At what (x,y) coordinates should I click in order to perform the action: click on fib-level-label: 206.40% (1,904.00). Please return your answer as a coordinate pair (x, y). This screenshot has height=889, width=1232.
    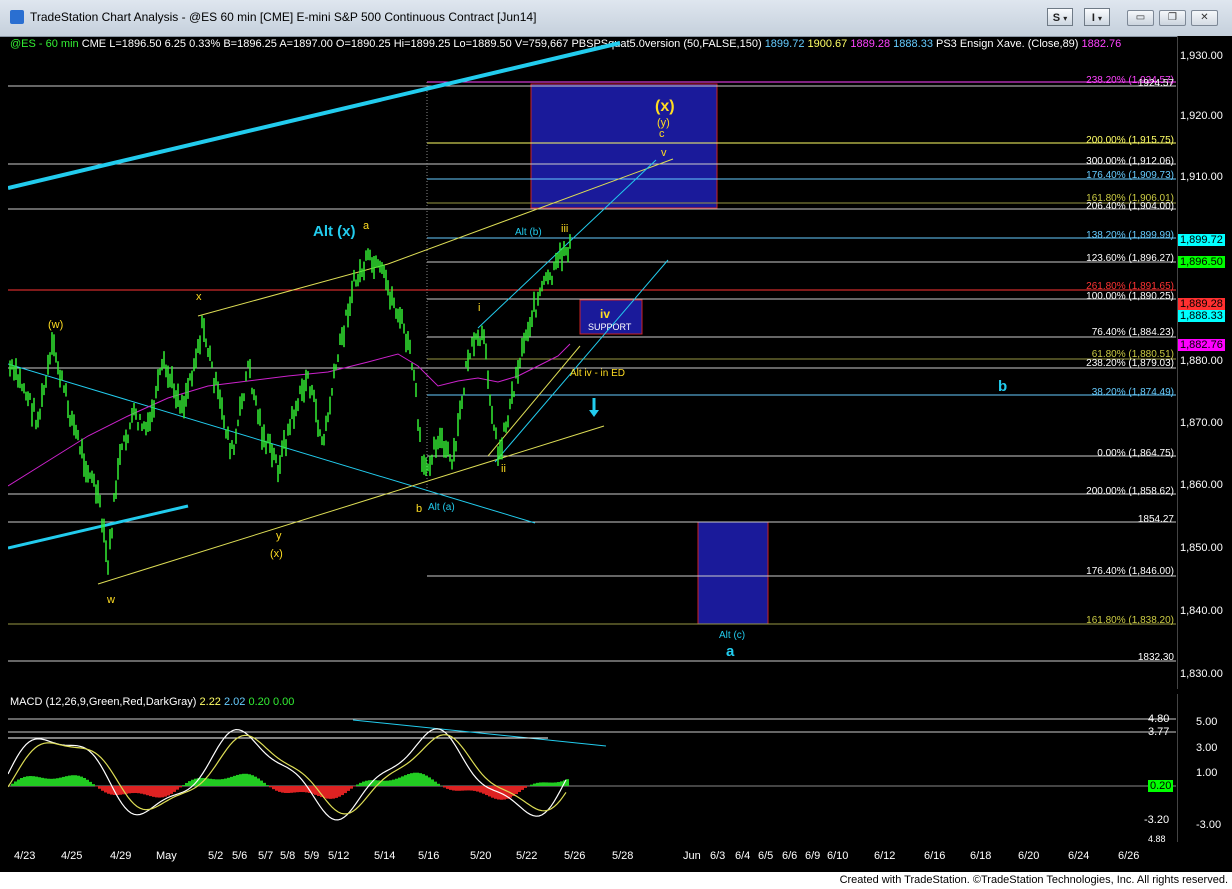
    Looking at the image, I should click on (1130, 206).